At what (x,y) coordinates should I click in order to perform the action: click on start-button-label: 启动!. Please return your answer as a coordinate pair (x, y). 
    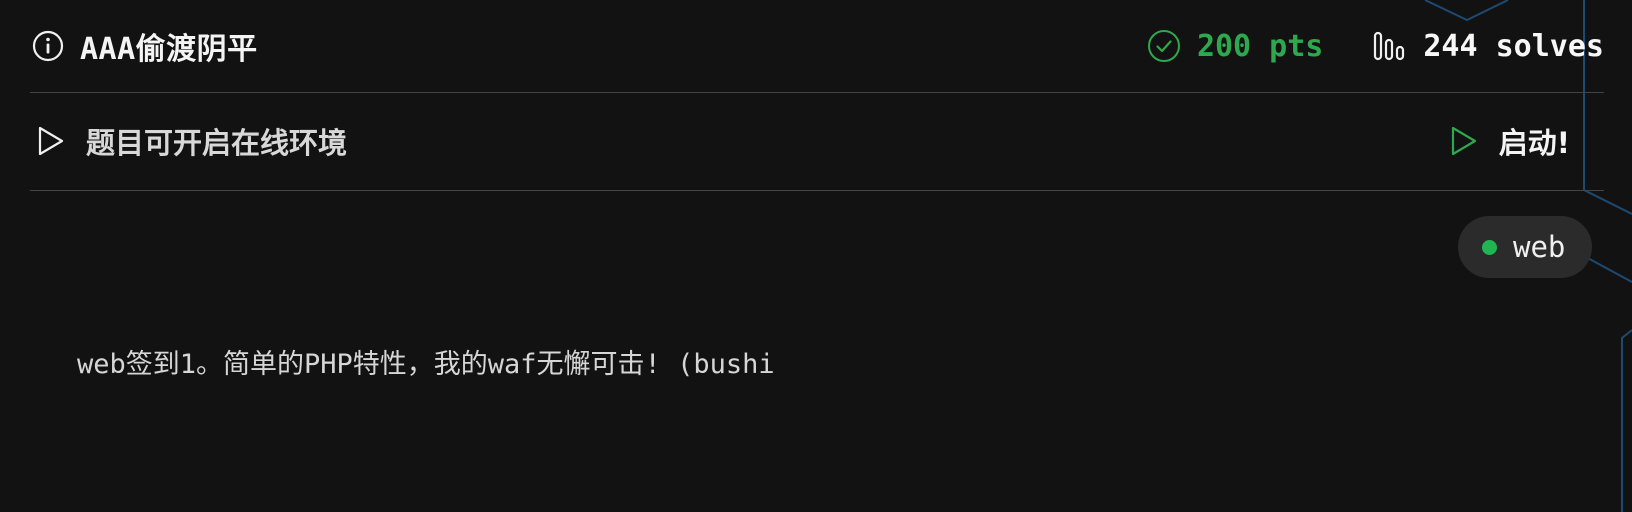
    Looking at the image, I should click on (1534, 143).